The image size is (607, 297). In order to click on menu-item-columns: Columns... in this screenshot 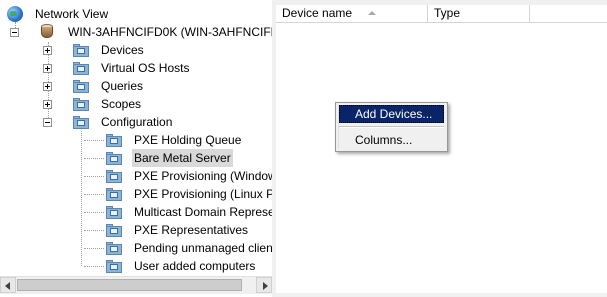, I will do `click(391, 140)`.